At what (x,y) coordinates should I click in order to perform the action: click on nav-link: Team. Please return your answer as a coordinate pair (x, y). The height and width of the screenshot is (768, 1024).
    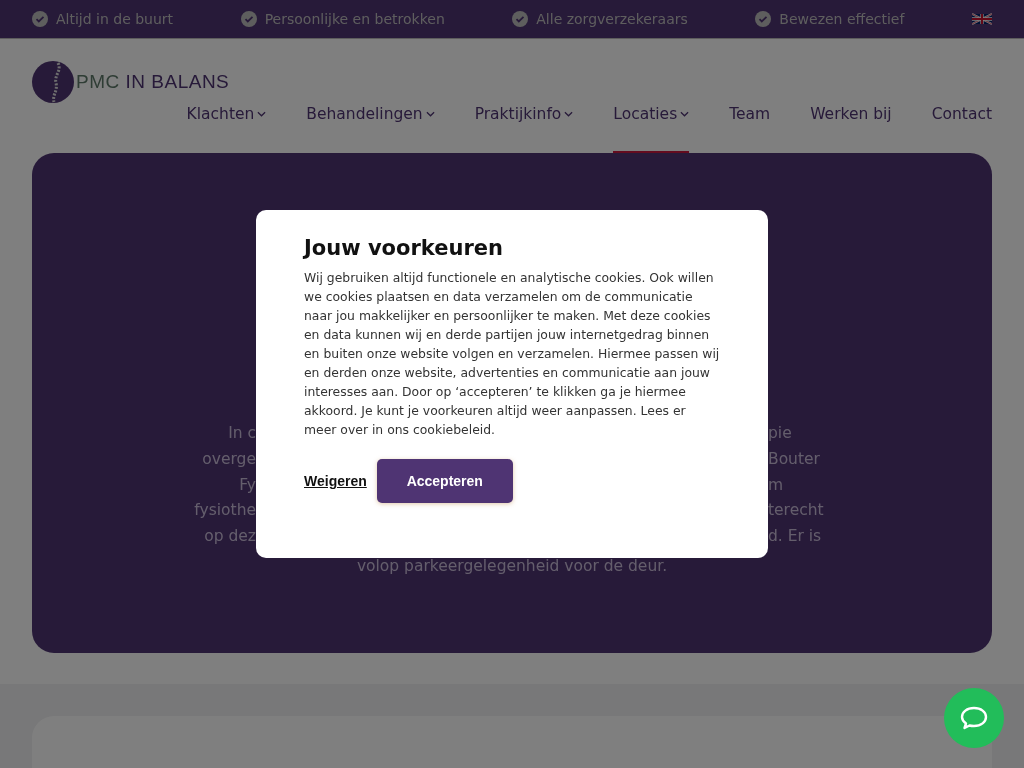
    Looking at the image, I should click on (750, 129).